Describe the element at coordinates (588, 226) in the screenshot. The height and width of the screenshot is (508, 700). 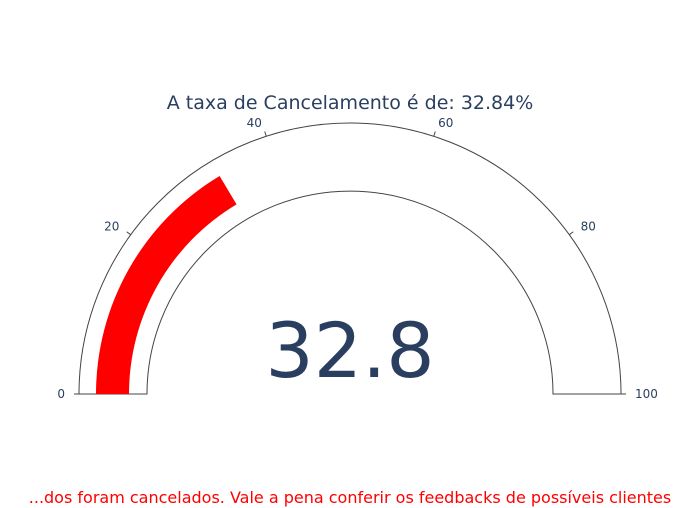
I see `gauge-tick-label: 80` at that location.